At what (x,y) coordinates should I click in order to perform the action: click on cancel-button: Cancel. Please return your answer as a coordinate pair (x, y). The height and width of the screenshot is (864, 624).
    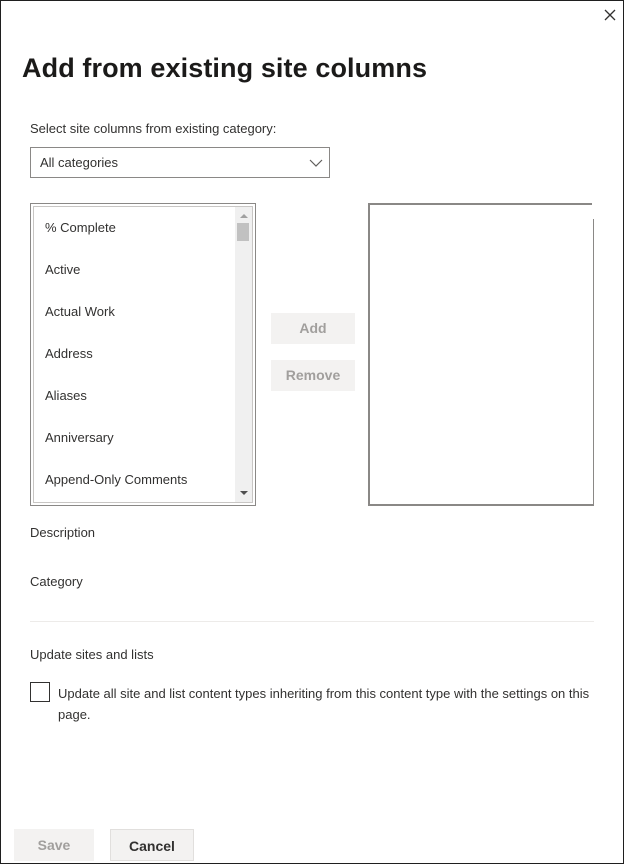
    Looking at the image, I should click on (152, 845).